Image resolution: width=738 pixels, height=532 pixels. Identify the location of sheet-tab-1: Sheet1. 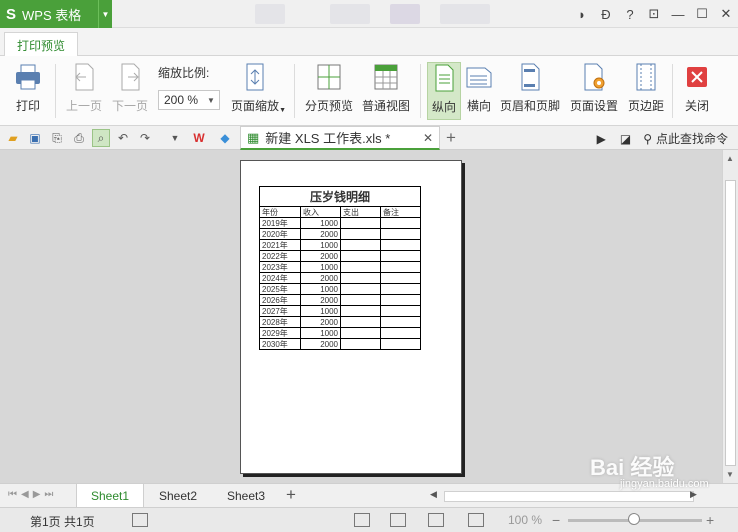
(110, 496).